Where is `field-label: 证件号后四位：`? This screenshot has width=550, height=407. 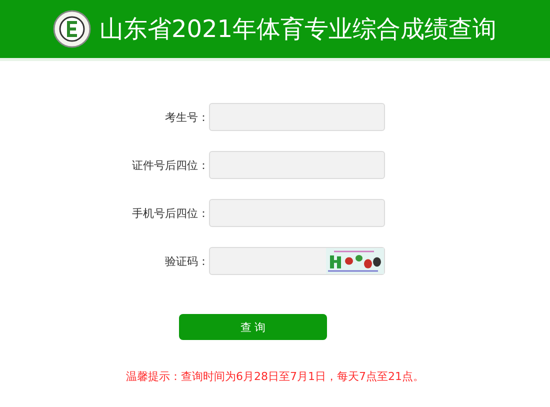 field-label: 证件号后四位： is located at coordinates (170, 165).